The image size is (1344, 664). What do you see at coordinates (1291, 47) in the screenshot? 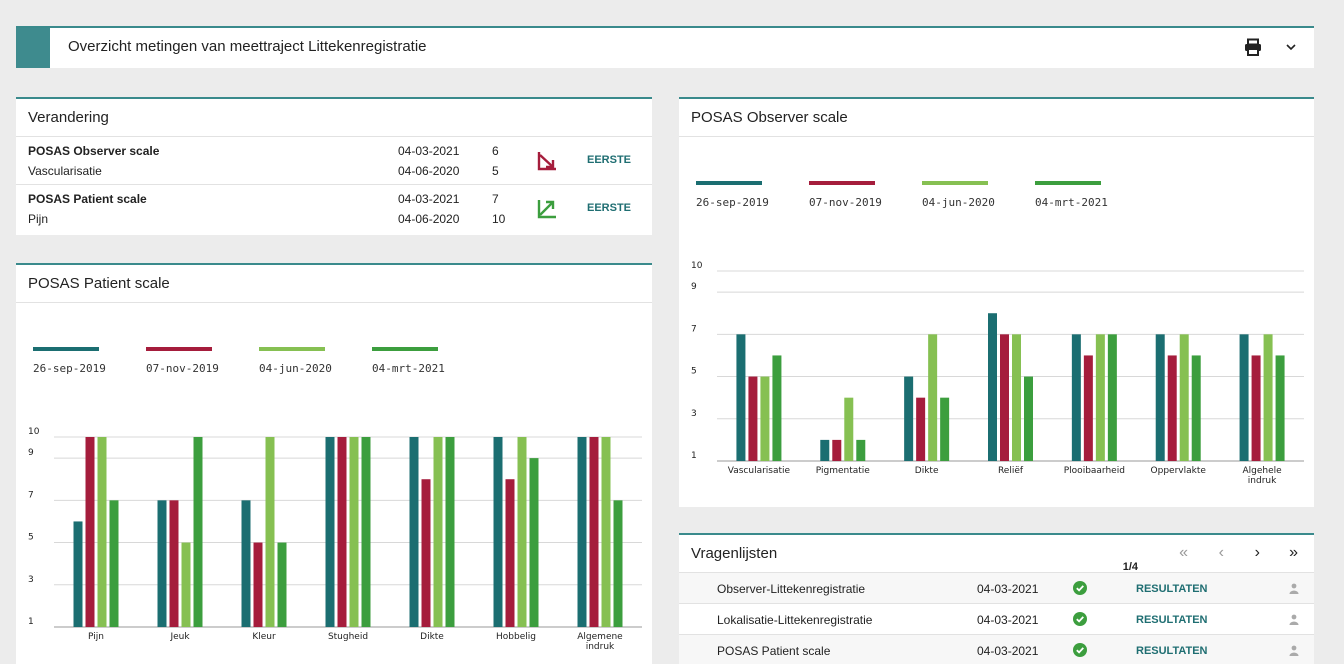
I see `chevron-down-icon` at bounding box center [1291, 47].